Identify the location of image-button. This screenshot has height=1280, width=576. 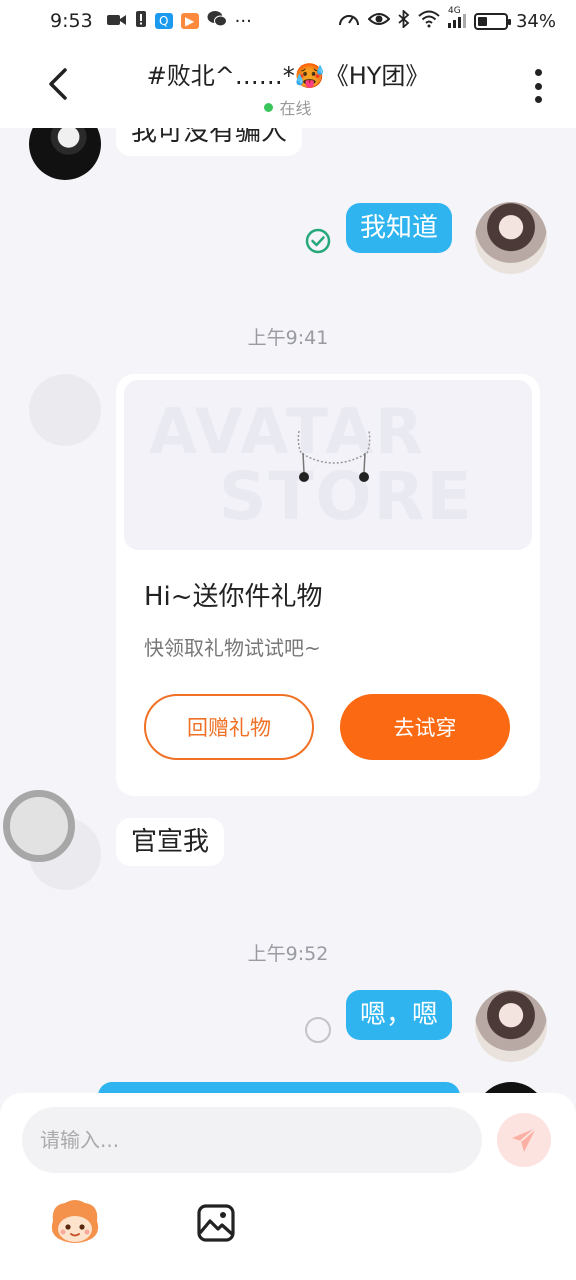
(216, 1223).